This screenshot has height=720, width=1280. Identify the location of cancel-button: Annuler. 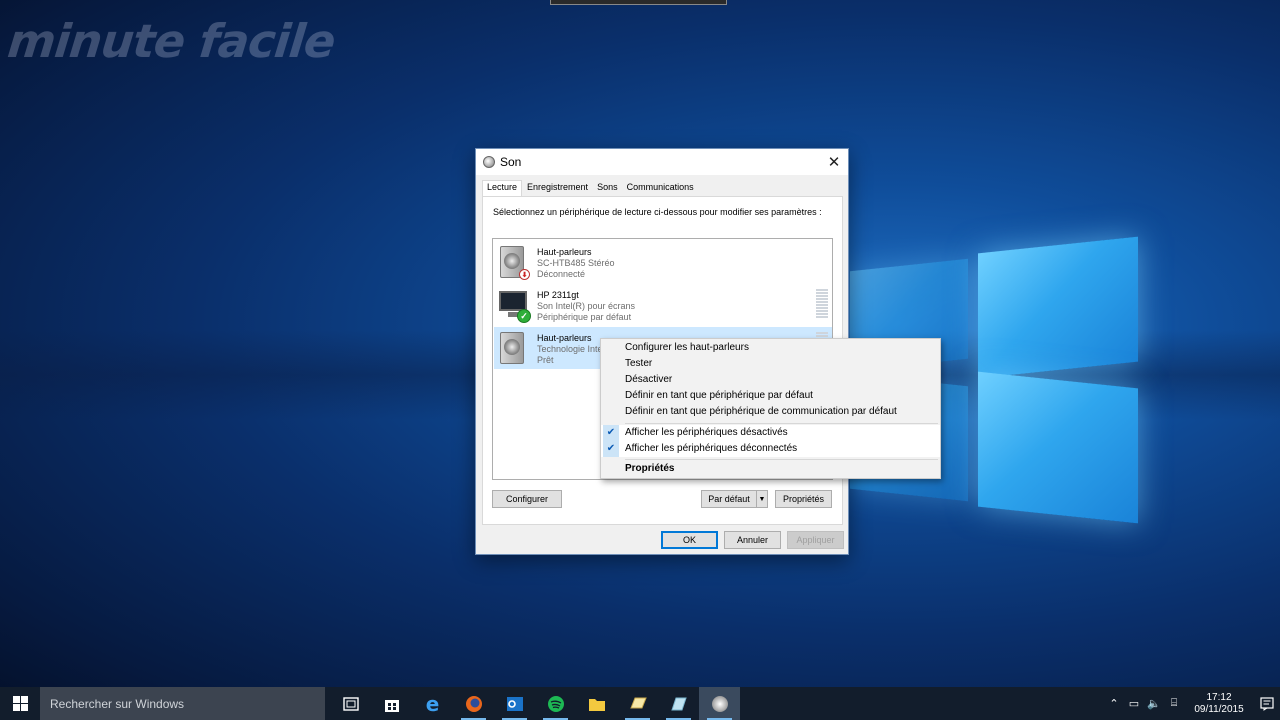
(752, 540).